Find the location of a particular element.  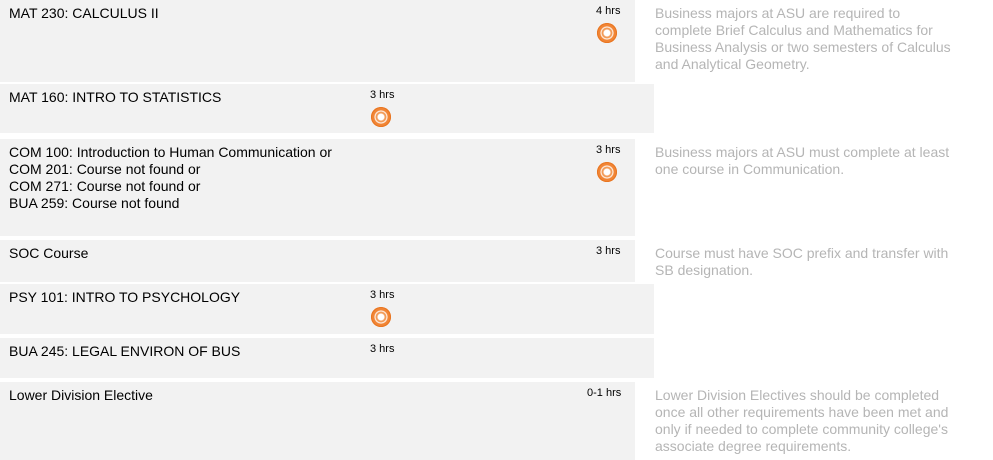

course-title: PSY 101: INTRO TO PSYCHOLOGY is located at coordinates (125, 297).